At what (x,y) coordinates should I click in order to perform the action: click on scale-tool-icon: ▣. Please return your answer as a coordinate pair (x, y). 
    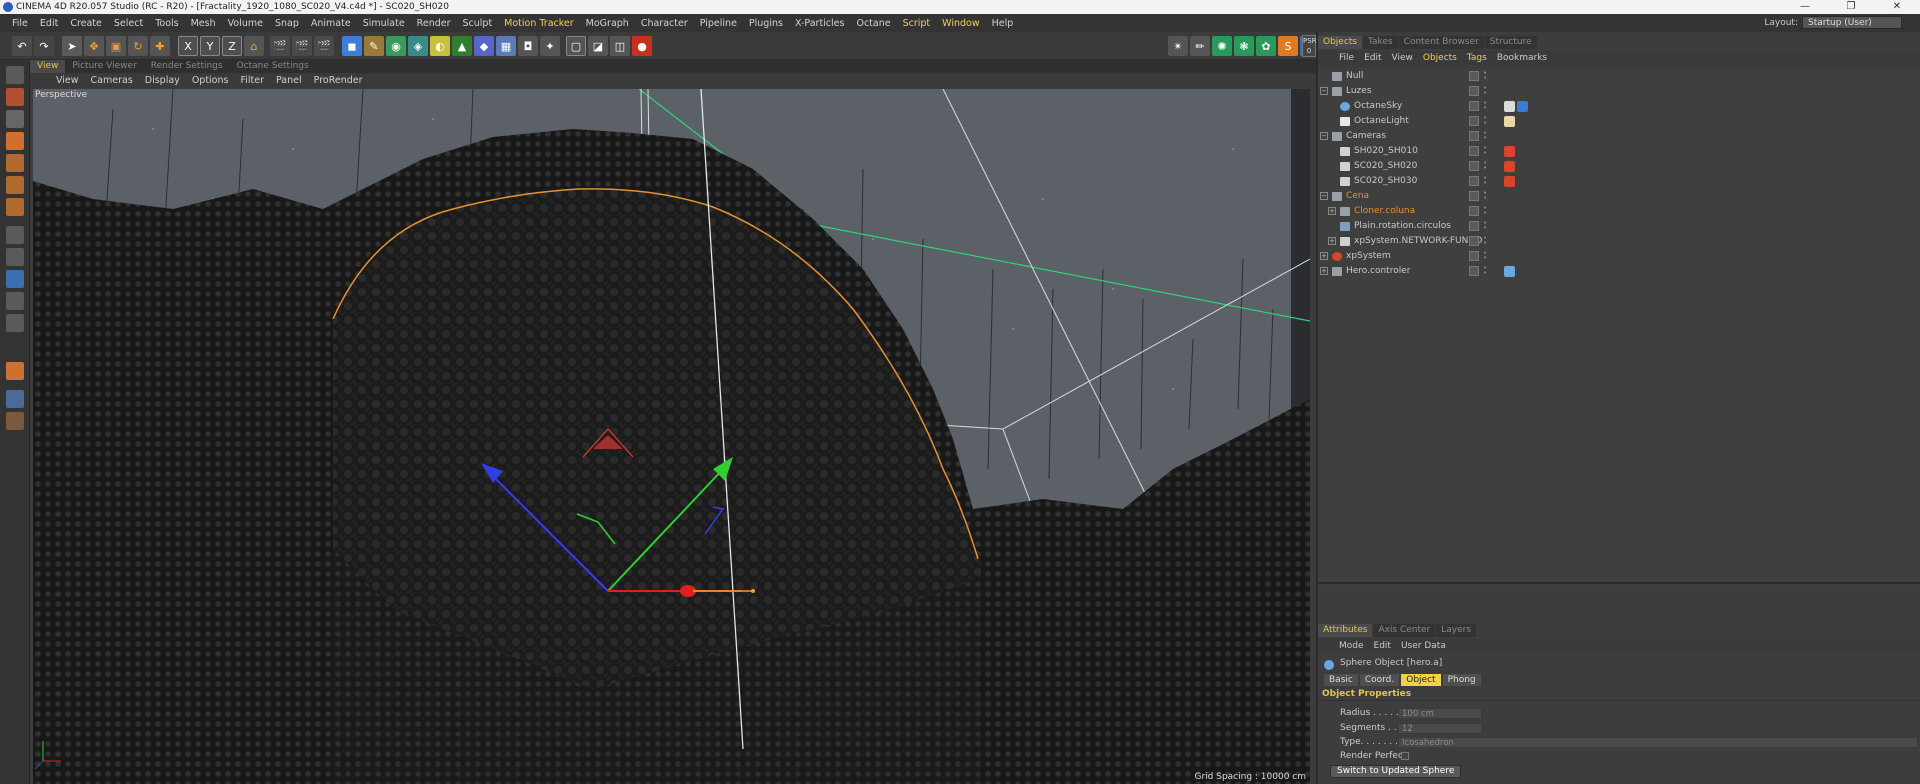
    Looking at the image, I should click on (116, 46).